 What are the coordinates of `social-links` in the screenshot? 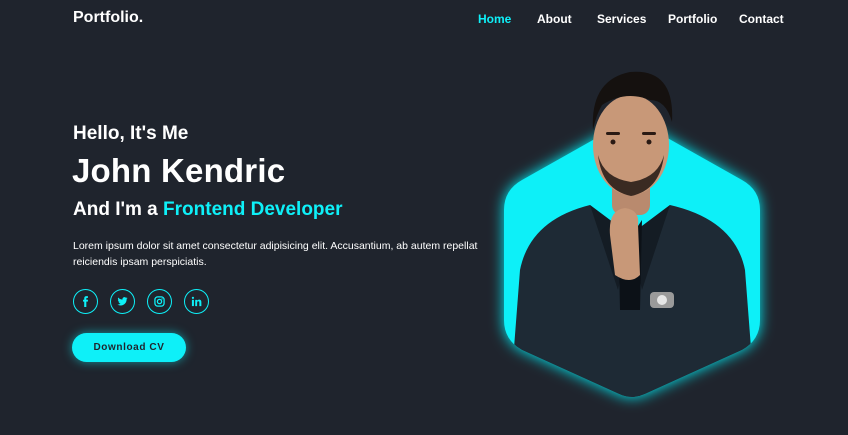 It's located at (141, 301).